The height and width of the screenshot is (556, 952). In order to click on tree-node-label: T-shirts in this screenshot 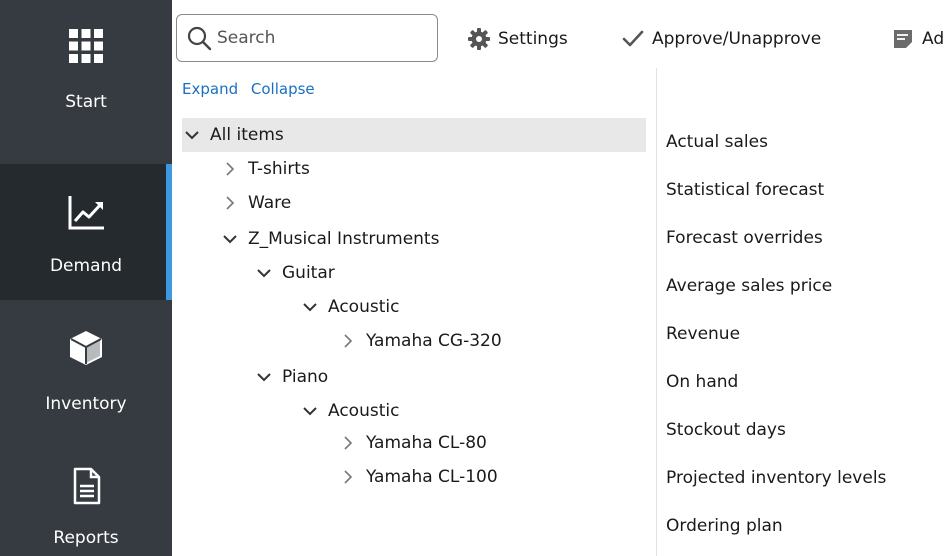, I will do `click(279, 169)`.